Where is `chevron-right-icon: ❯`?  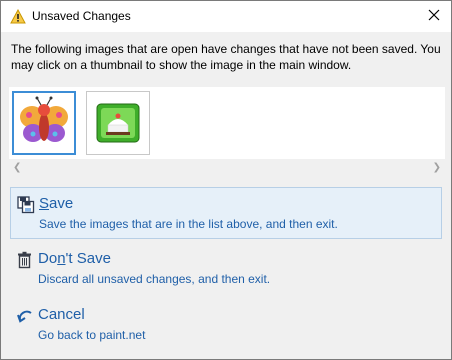
chevron-right-icon: ❯ is located at coordinates (437, 167).